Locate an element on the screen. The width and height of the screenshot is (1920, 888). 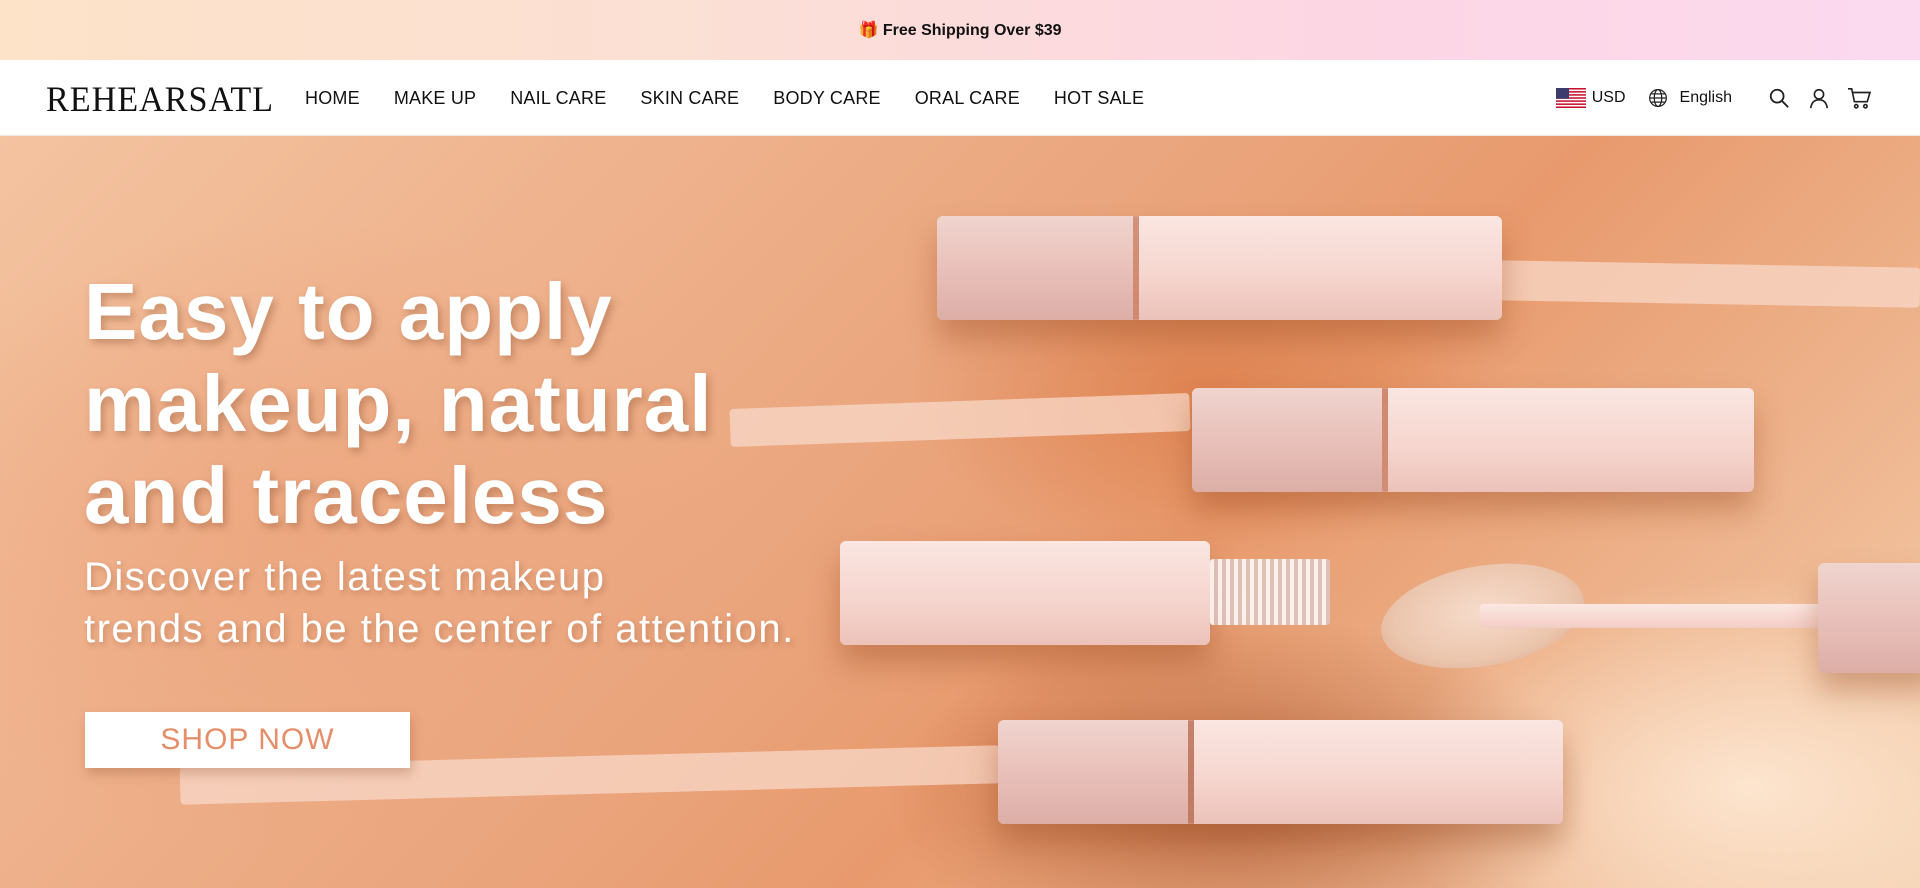
applicator-wand is located at coordinates (1655, 616).